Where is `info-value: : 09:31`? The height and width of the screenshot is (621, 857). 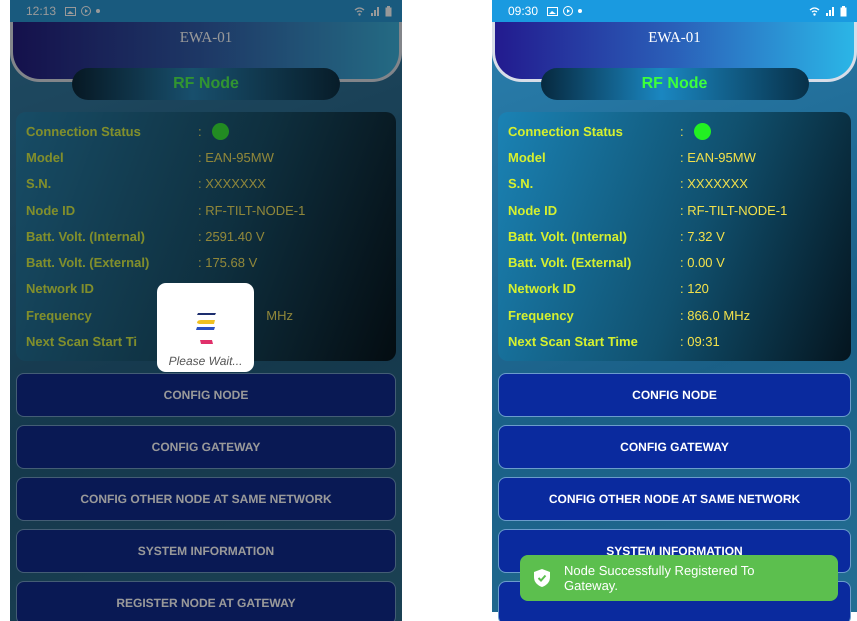 info-value: : 09:31 is located at coordinates (700, 342).